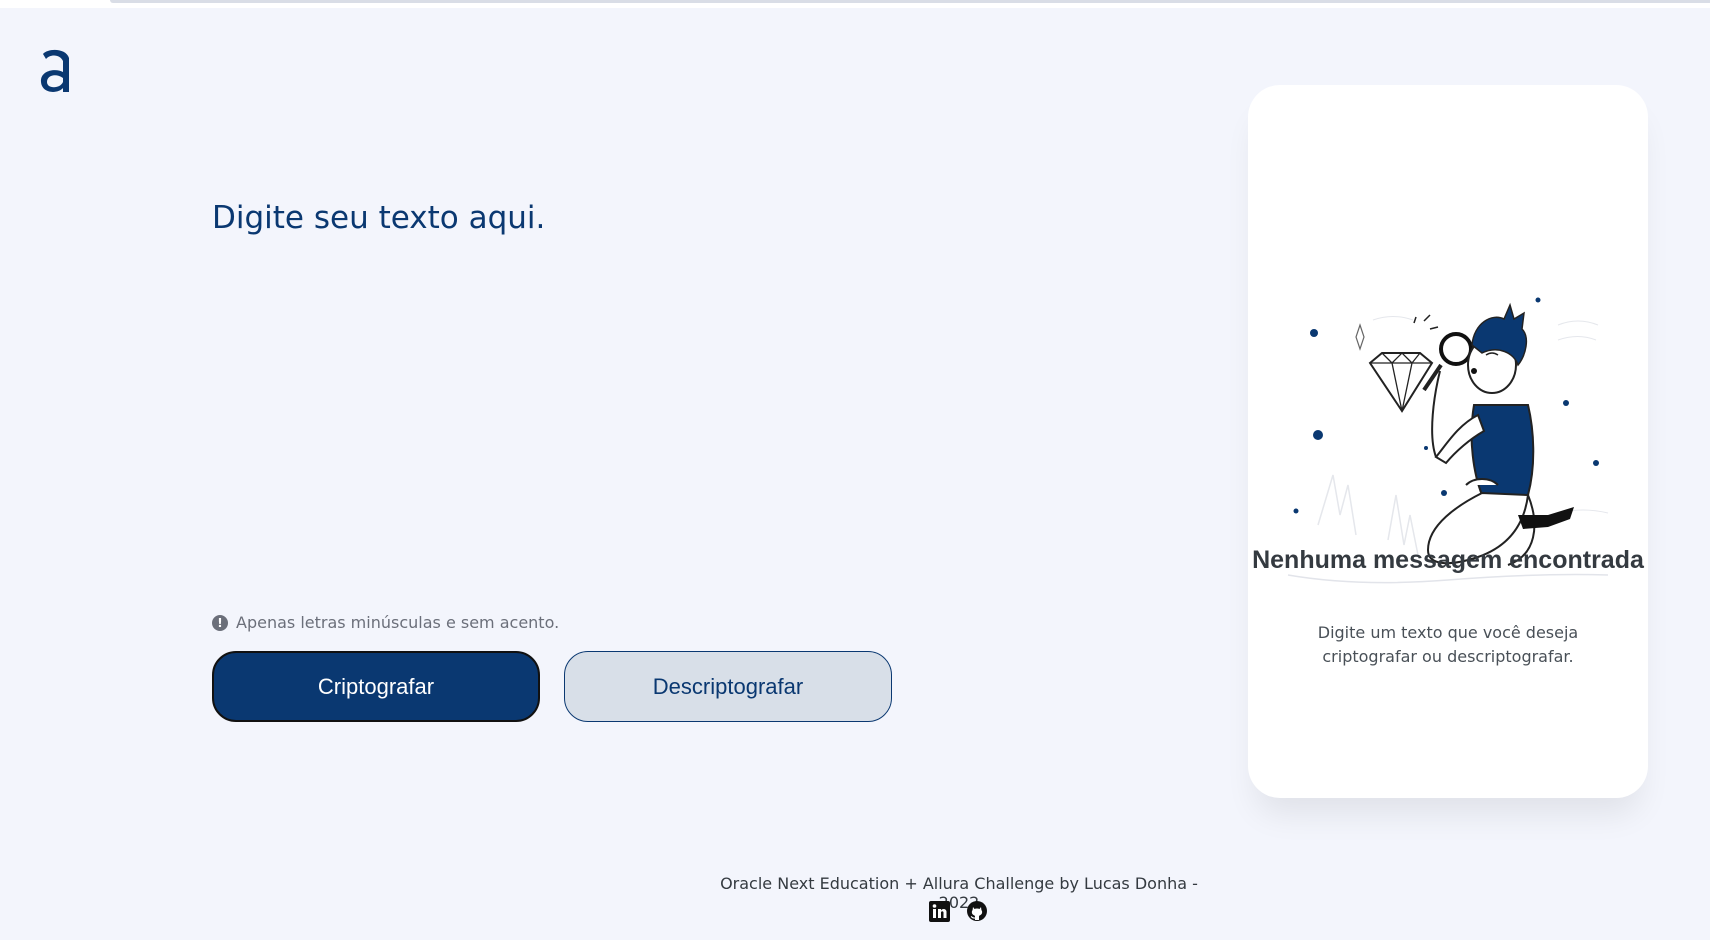  What do you see at coordinates (977, 911) in the screenshot?
I see `github-icon` at bounding box center [977, 911].